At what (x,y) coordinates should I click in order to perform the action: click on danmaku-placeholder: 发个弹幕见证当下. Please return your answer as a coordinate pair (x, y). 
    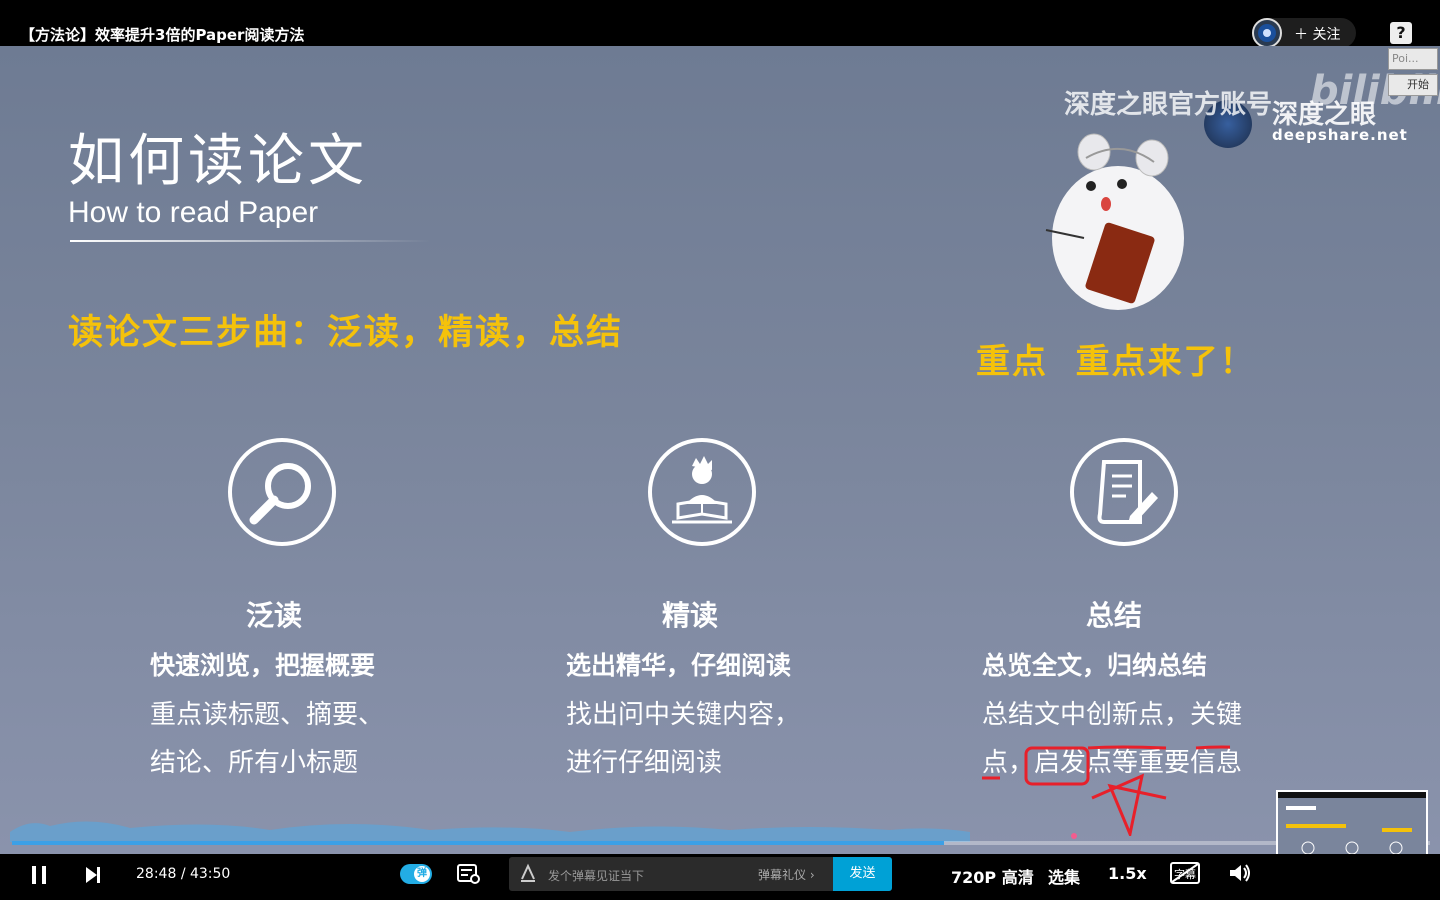
    Looking at the image, I should click on (596, 876).